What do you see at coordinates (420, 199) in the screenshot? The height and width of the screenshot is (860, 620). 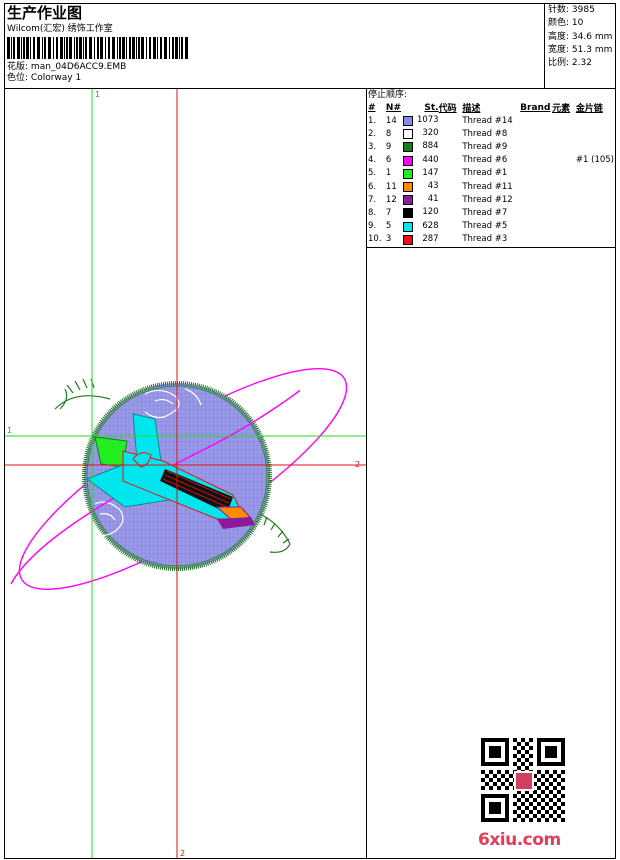 I see `row-stitches: 41` at bounding box center [420, 199].